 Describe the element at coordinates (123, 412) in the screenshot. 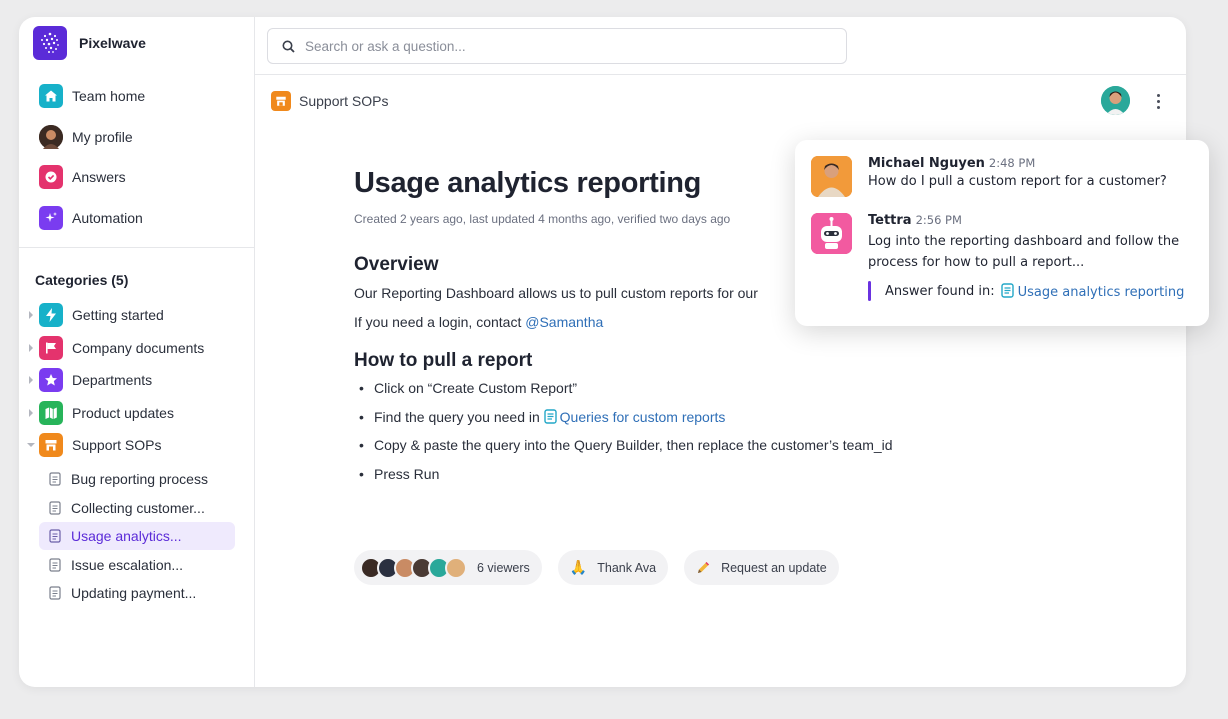

I see `category-label: Product updates` at that location.